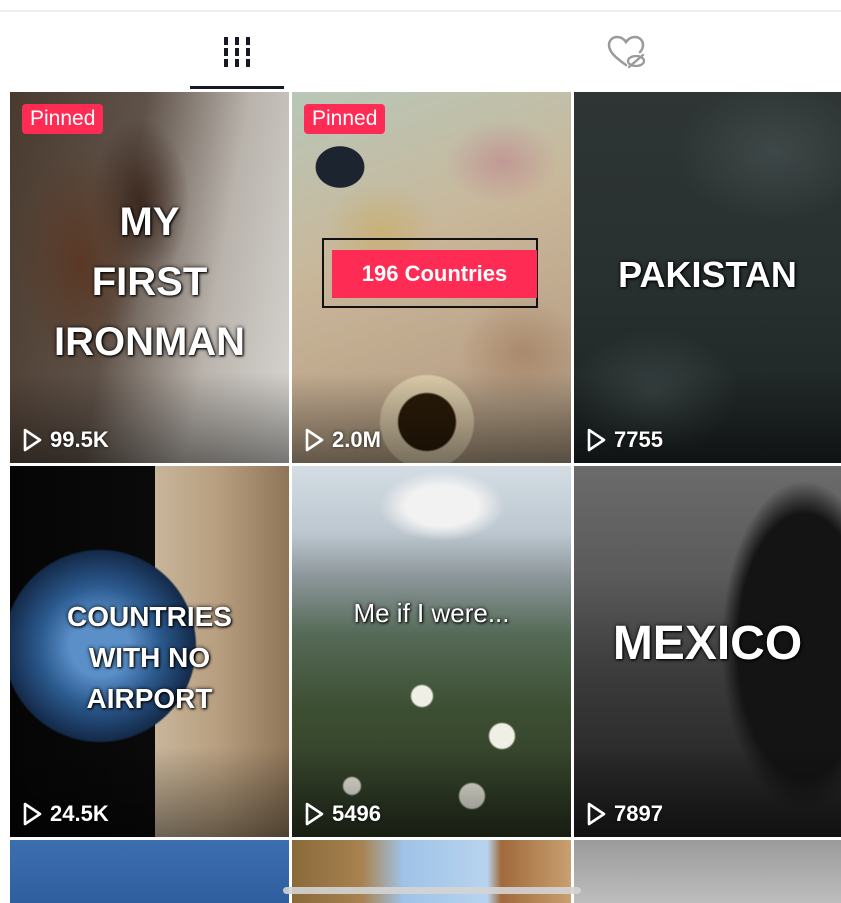 Image resolution: width=841 pixels, height=903 pixels. I want to click on view-count: 2.0M, so click(342, 440).